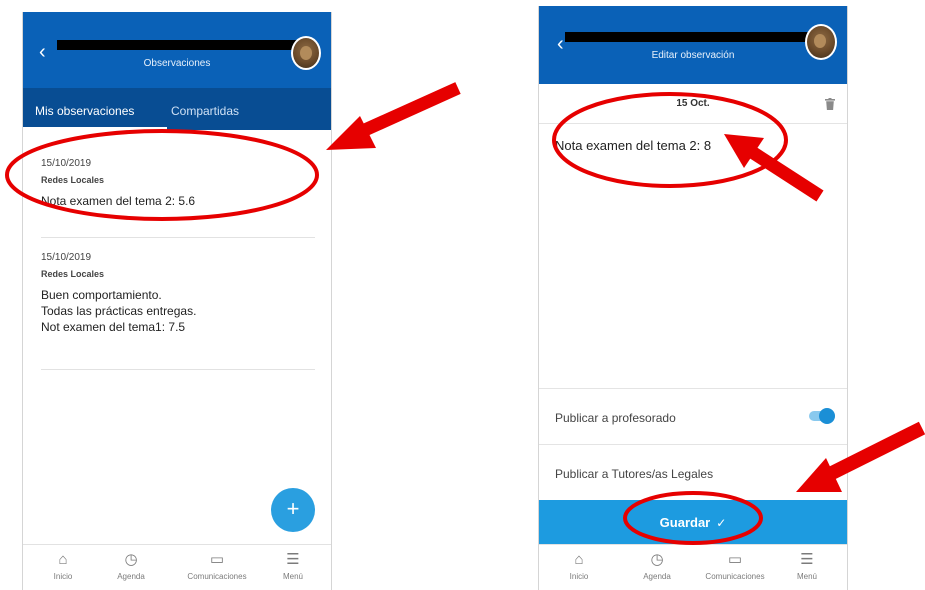 The image size is (925, 590). What do you see at coordinates (95, 128) in the screenshot?
I see `tab-active-indicator` at bounding box center [95, 128].